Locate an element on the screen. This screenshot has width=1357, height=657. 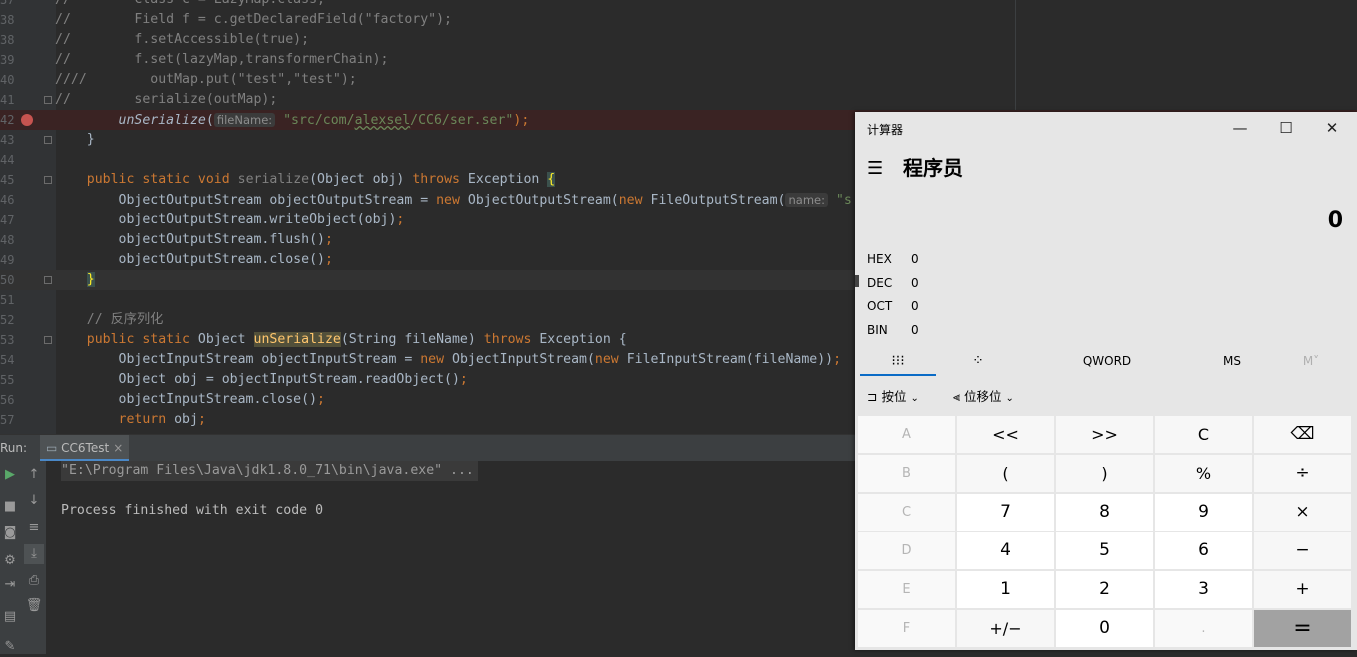
base-row-bin: BIN 0 is located at coordinates (917, 331).